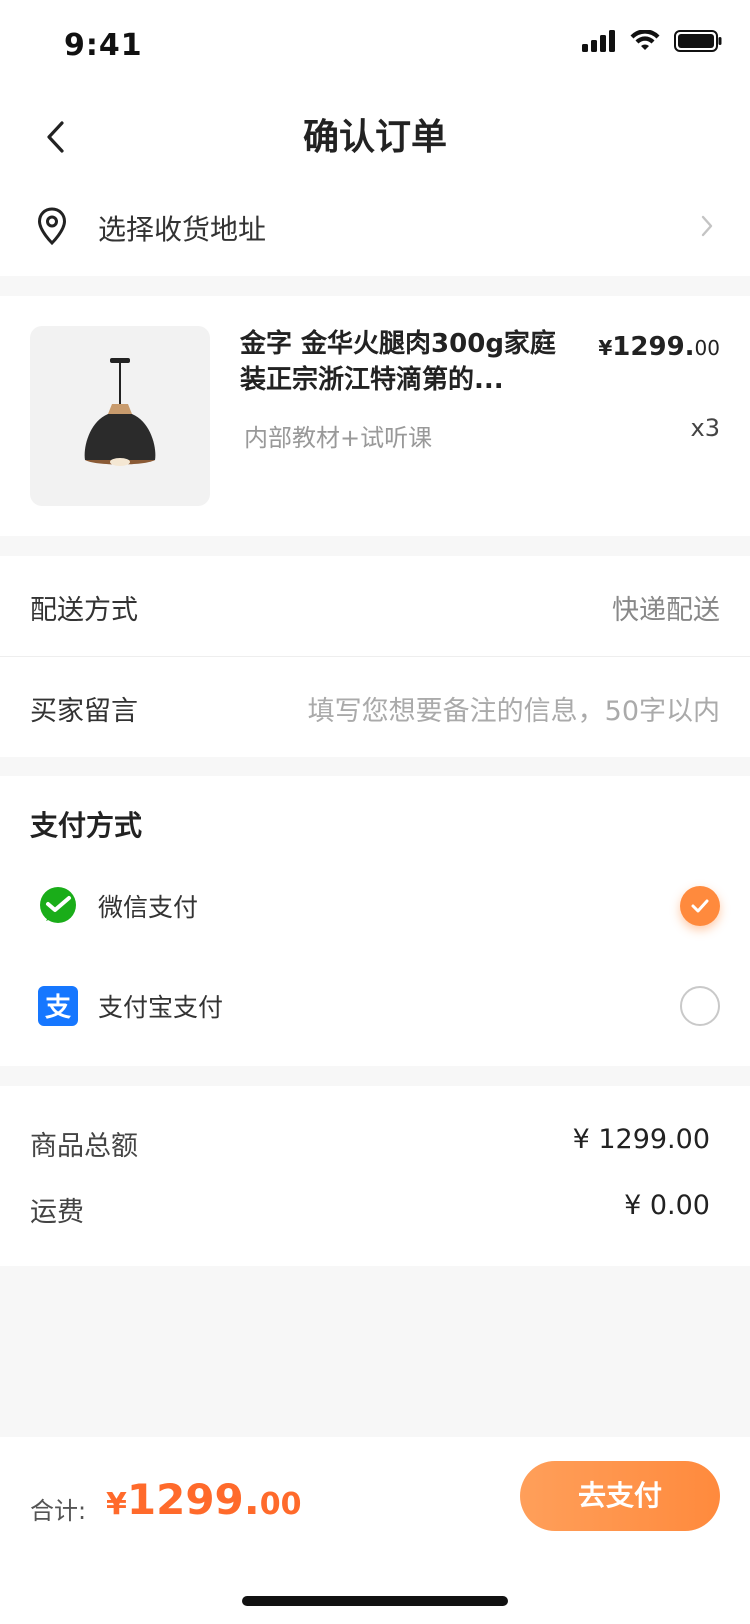 Image resolution: width=750 pixels, height=1624 pixels. What do you see at coordinates (182, 229) in the screenshot?
I see `address-label: 选择收货地址` at bounding box center [182, 229].